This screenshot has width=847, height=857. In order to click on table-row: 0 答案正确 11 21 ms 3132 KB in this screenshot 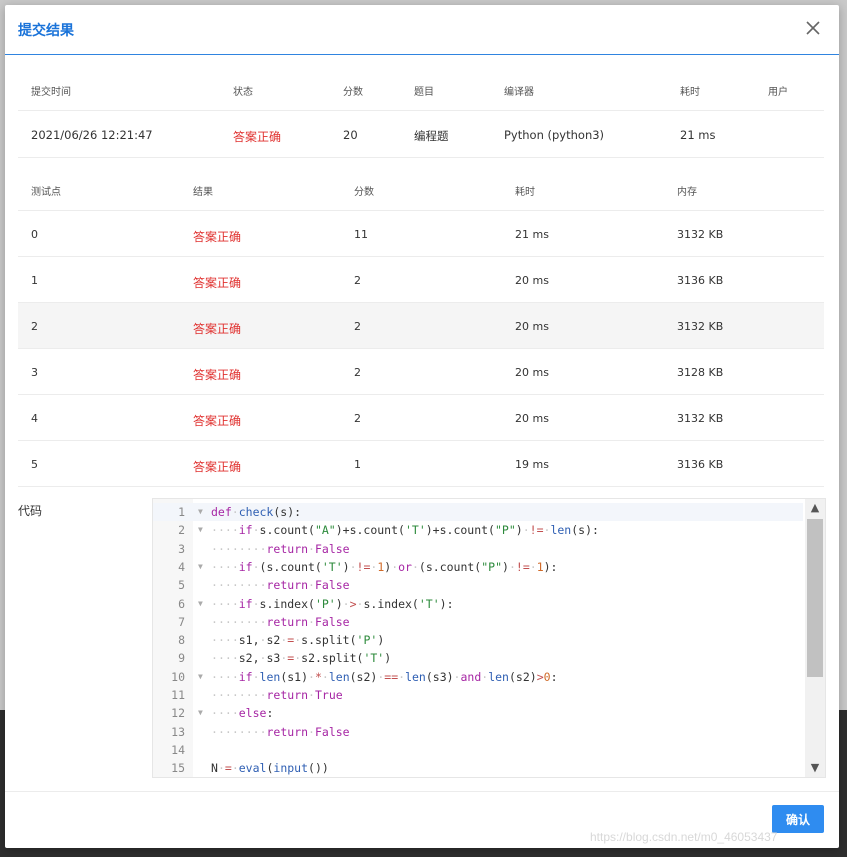, I will do `click(421, 234)`.